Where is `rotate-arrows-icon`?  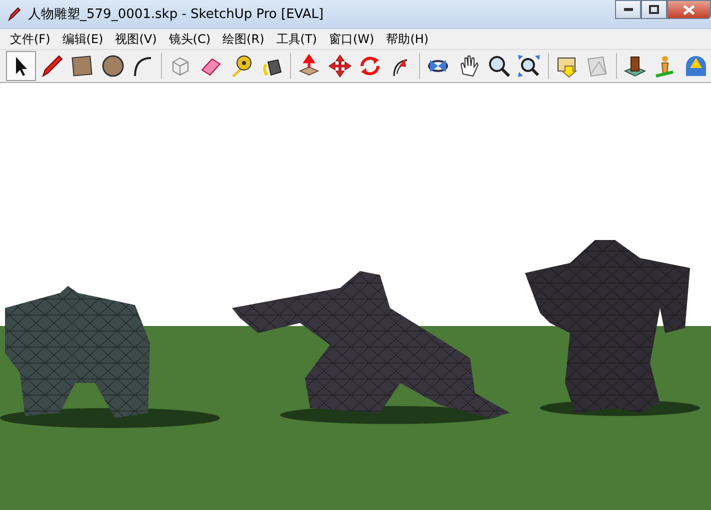
rotate-arrows-icon is located at coordinates (370, 66).